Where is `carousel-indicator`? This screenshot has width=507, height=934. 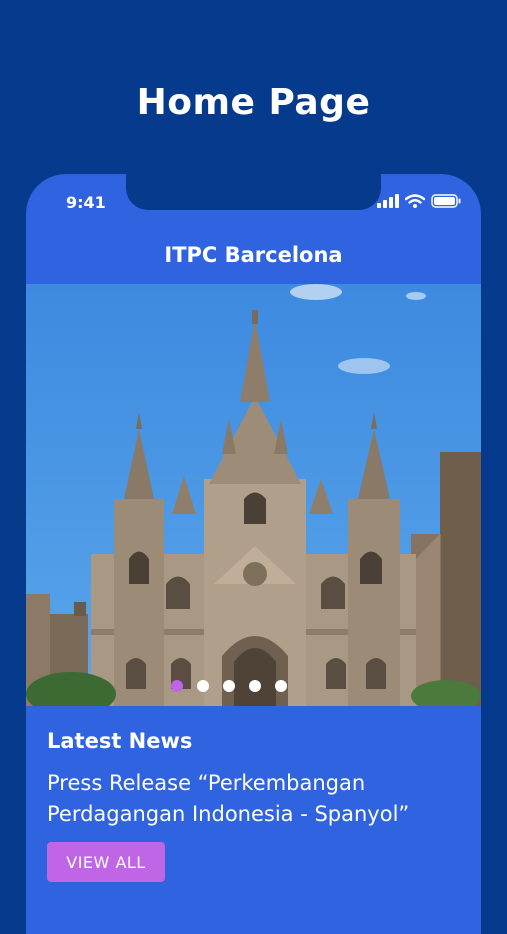
carousel-indicator is located at coordinates (253, 686).